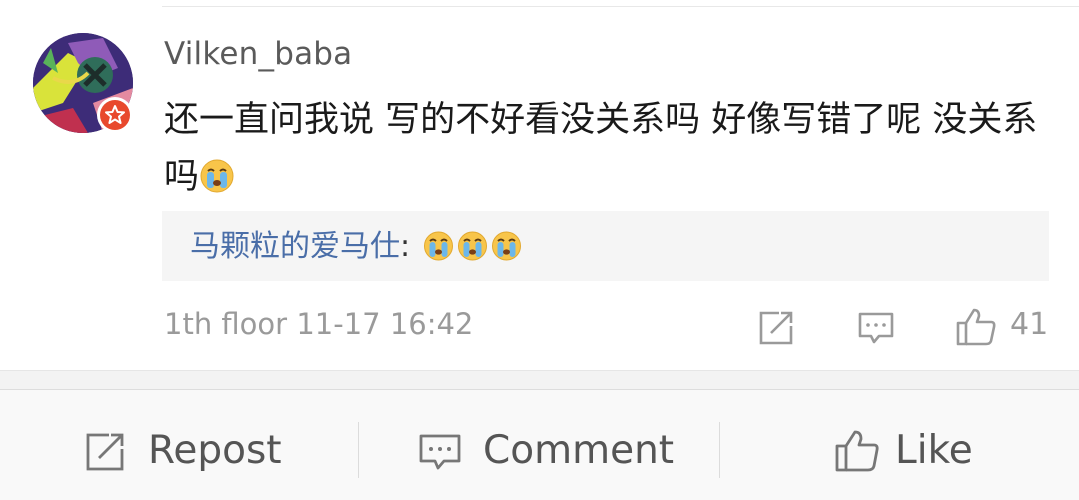 This screenshot has width=1079, height=500. I want to click on section-gap, so click(539, 380).